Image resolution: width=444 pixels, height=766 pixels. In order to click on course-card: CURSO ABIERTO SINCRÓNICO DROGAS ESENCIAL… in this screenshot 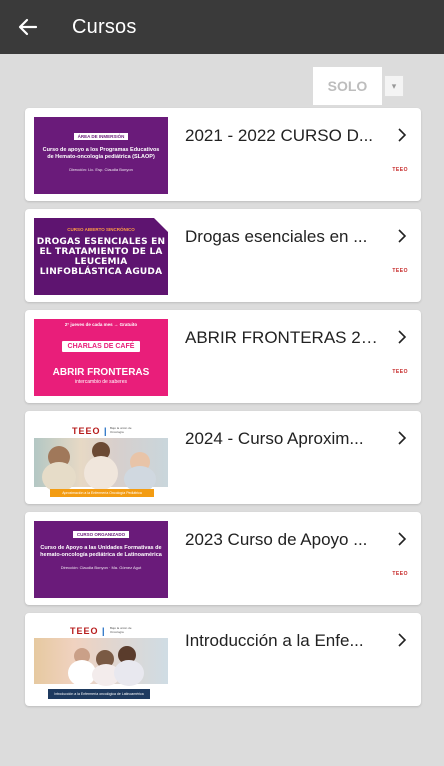, I will do `click(223, 255)`.